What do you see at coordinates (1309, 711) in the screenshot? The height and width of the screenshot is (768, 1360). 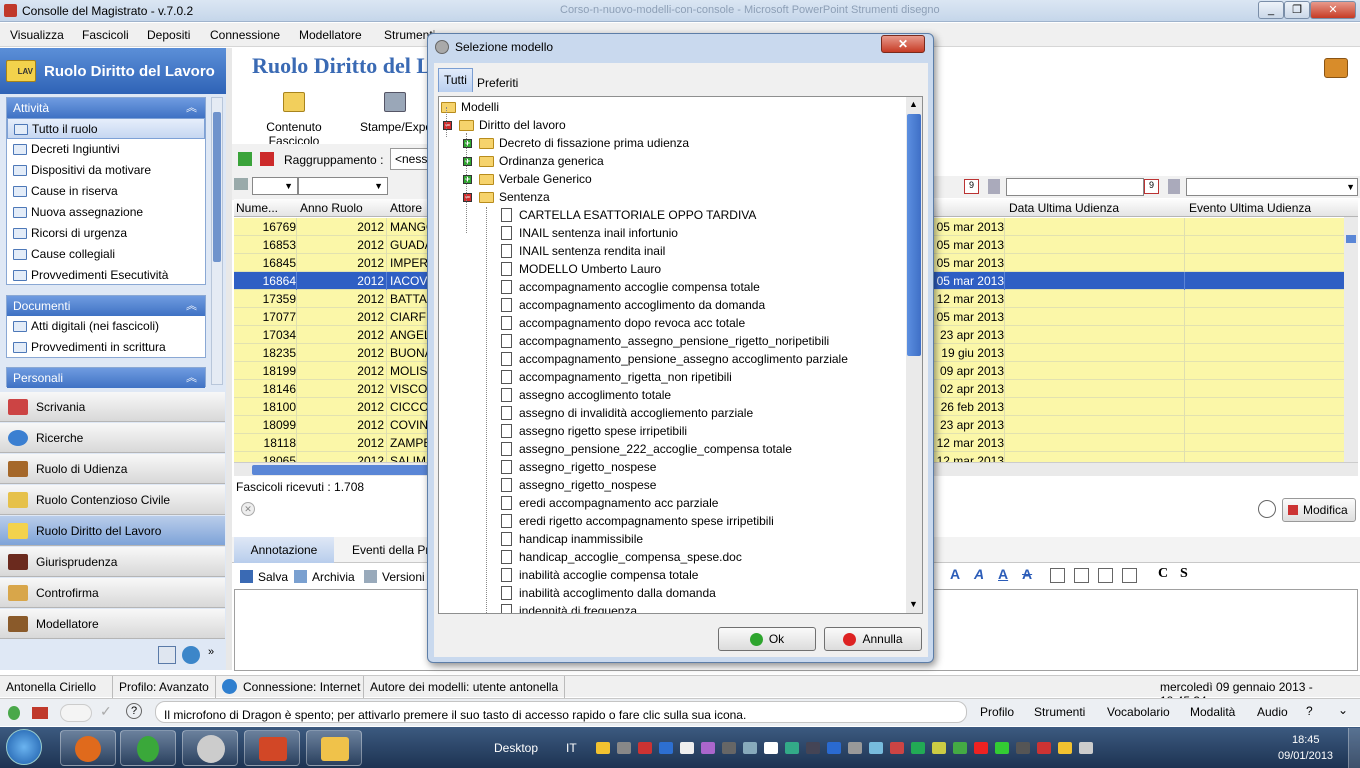 I see `dragon-help-icon: ?` at bounding box center [1309, 711].